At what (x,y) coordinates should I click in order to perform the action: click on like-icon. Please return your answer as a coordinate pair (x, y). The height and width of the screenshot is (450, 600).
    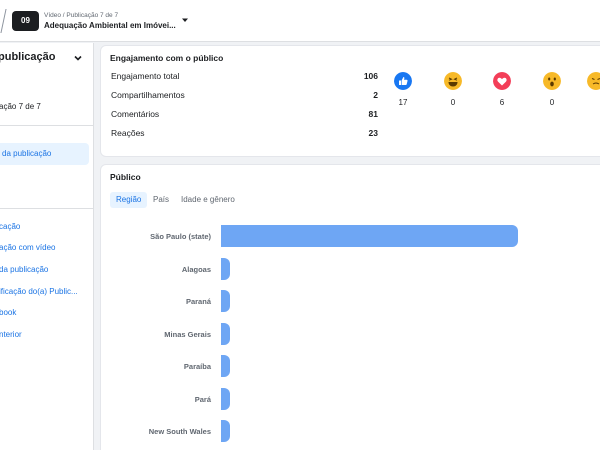
    Looking at the image, I should click on (403, 81).